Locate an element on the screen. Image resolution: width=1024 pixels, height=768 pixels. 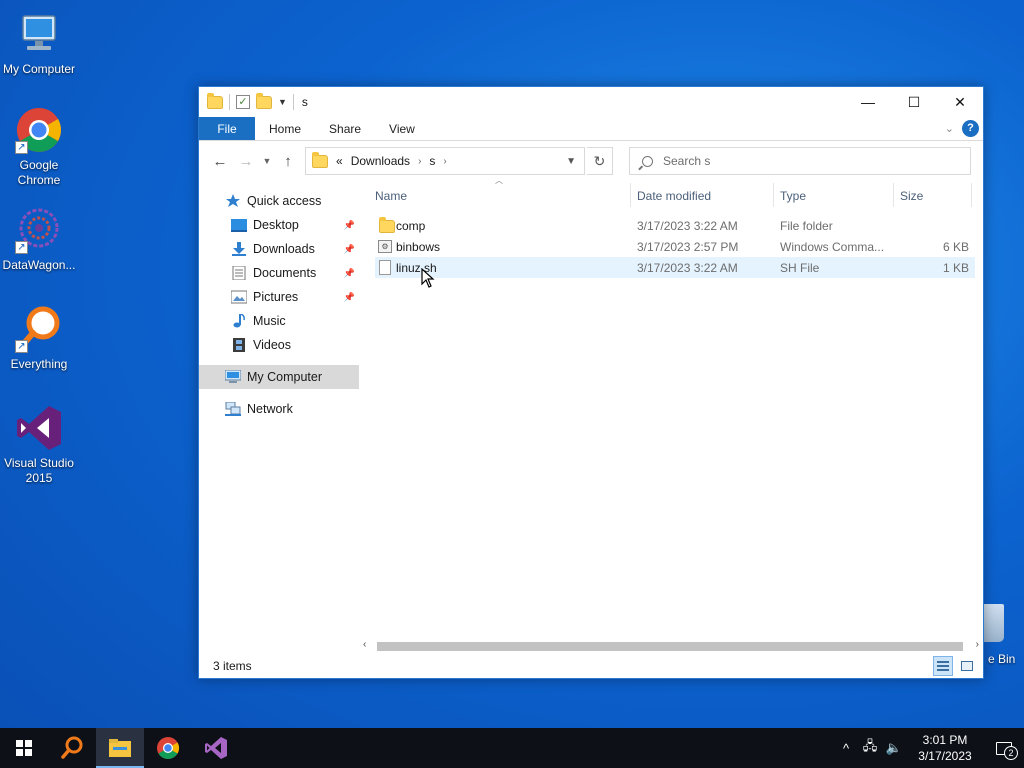
computer-icon is located at coordinates (233, 376).